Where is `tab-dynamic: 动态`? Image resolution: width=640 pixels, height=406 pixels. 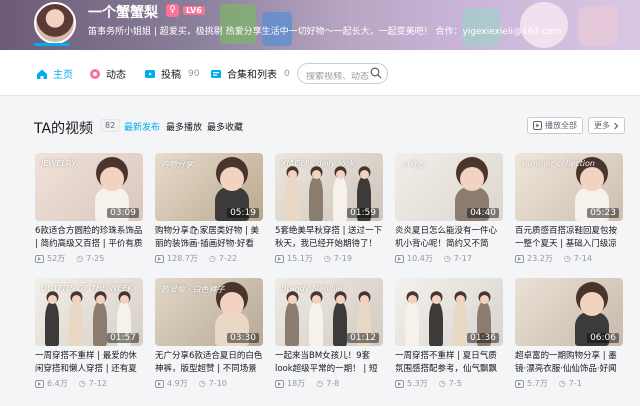 tab-dynamic: 动态 is located at coordinates (107, 73).